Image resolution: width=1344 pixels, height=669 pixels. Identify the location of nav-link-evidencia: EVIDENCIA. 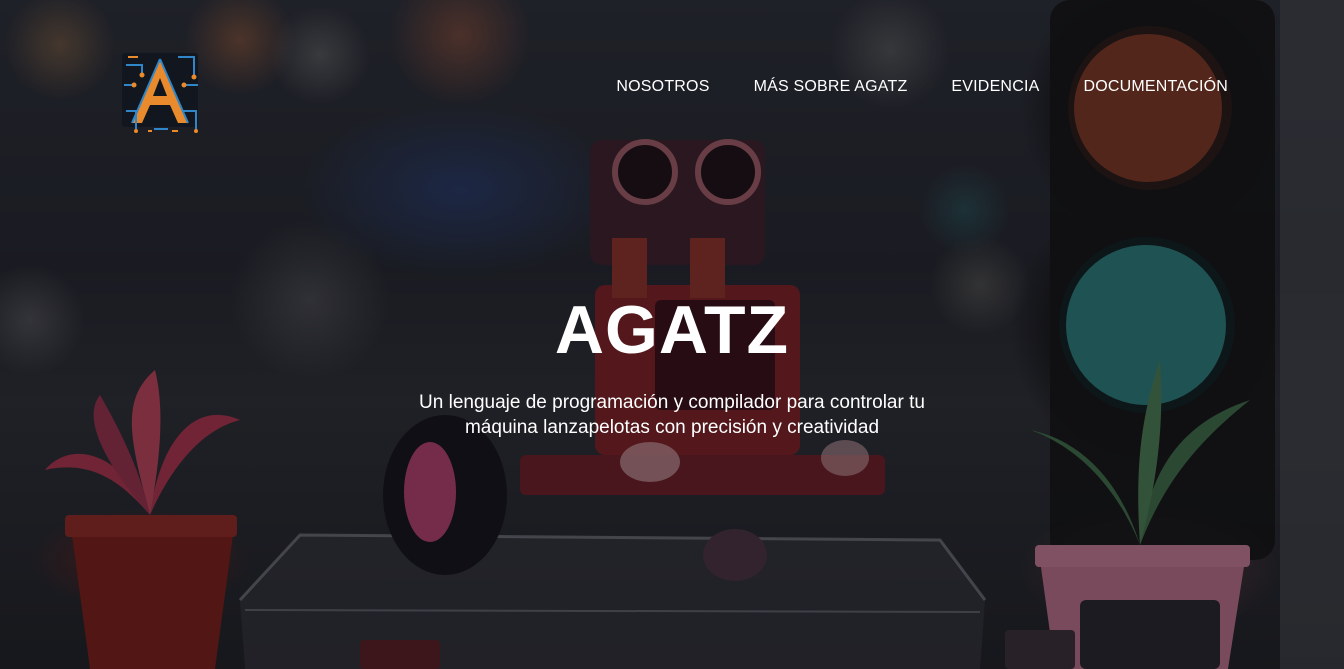
(995, 86).